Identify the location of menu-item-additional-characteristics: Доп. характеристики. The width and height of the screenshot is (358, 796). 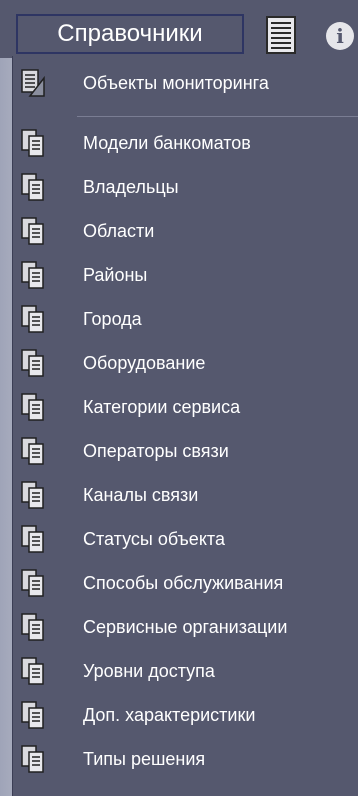
(185, 716).